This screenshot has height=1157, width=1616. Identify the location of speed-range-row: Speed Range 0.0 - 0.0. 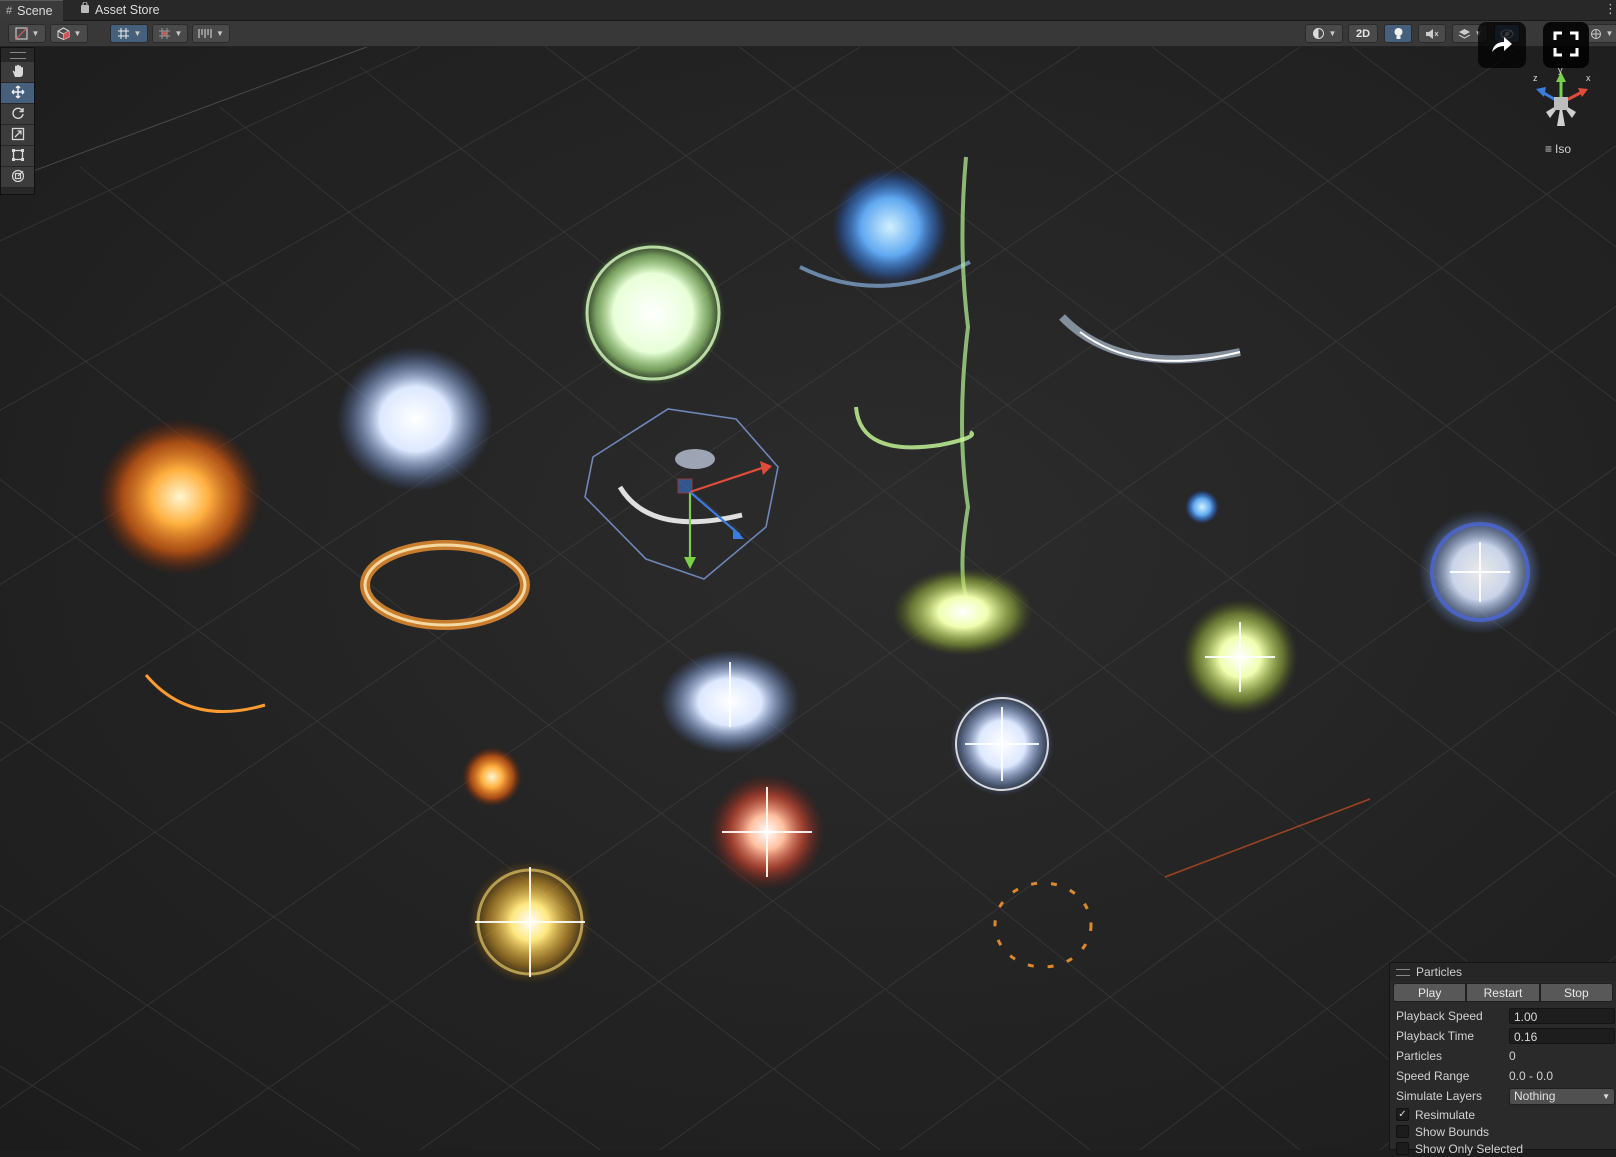
(1503, 1076).